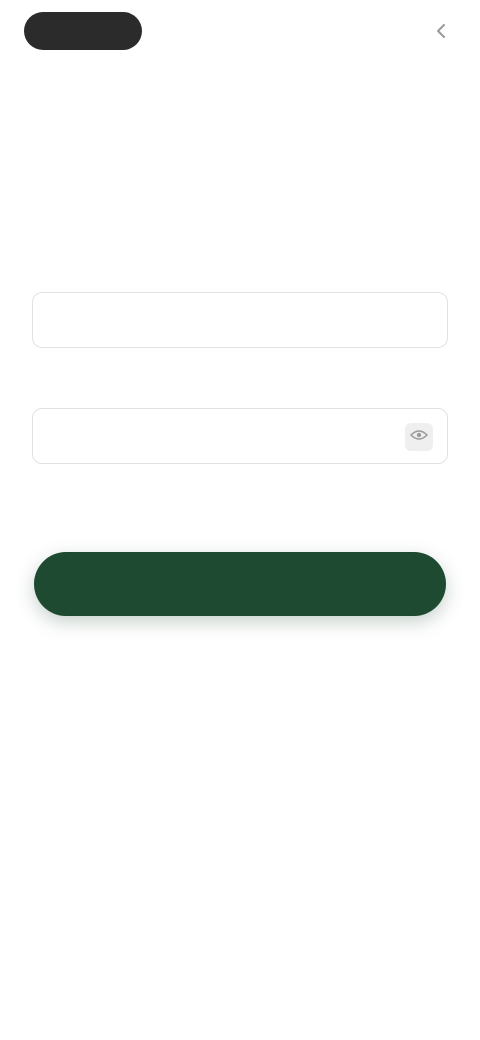 This screenshot has height=1040, width=480. I want to click on top-nav-link, so click(444, 31).